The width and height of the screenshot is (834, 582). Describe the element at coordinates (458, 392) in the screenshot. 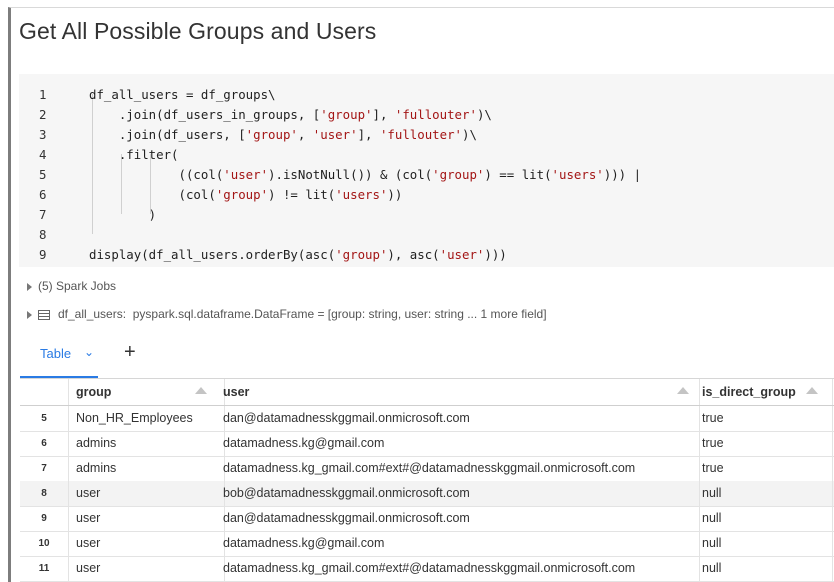

I see `column-header-user: user` at that location.